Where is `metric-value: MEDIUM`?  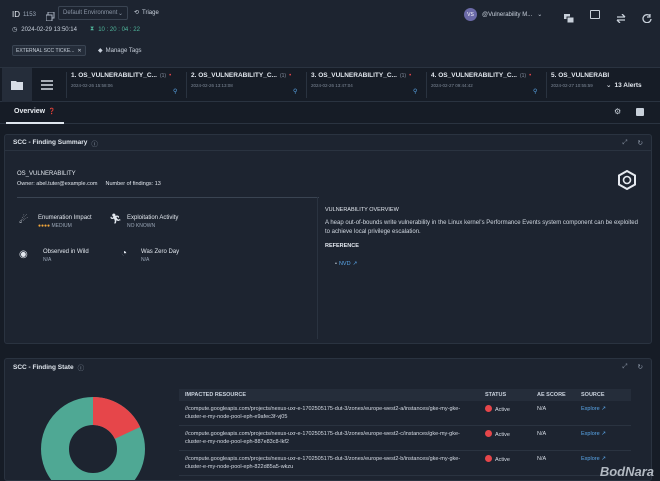
metric-value: MEDIUM is located at coordinates (61, 226).